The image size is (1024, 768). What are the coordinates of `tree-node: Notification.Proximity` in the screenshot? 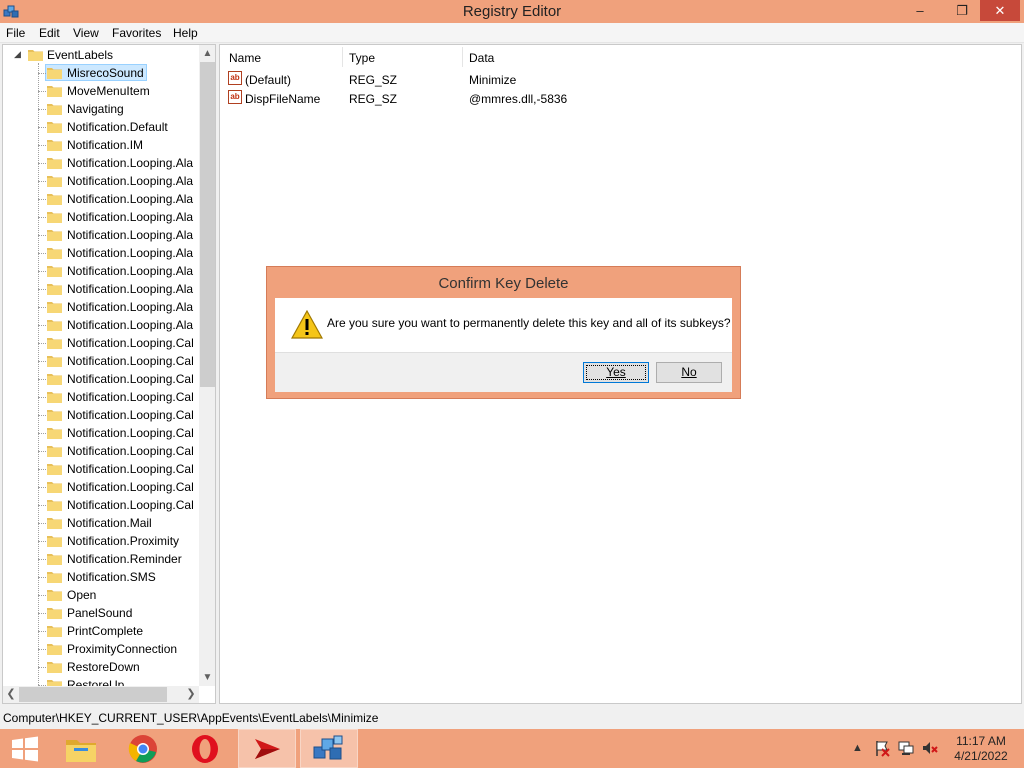 It's located at (101, 541).